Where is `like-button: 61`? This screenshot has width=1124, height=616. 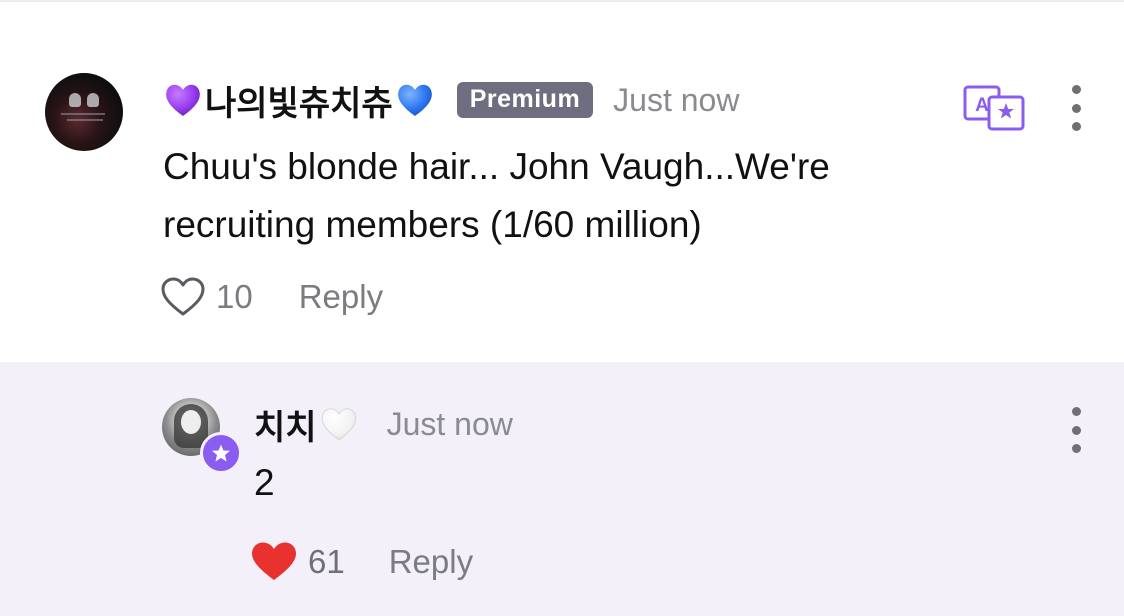
like-button: 61 is located at coordinates (297, 562).